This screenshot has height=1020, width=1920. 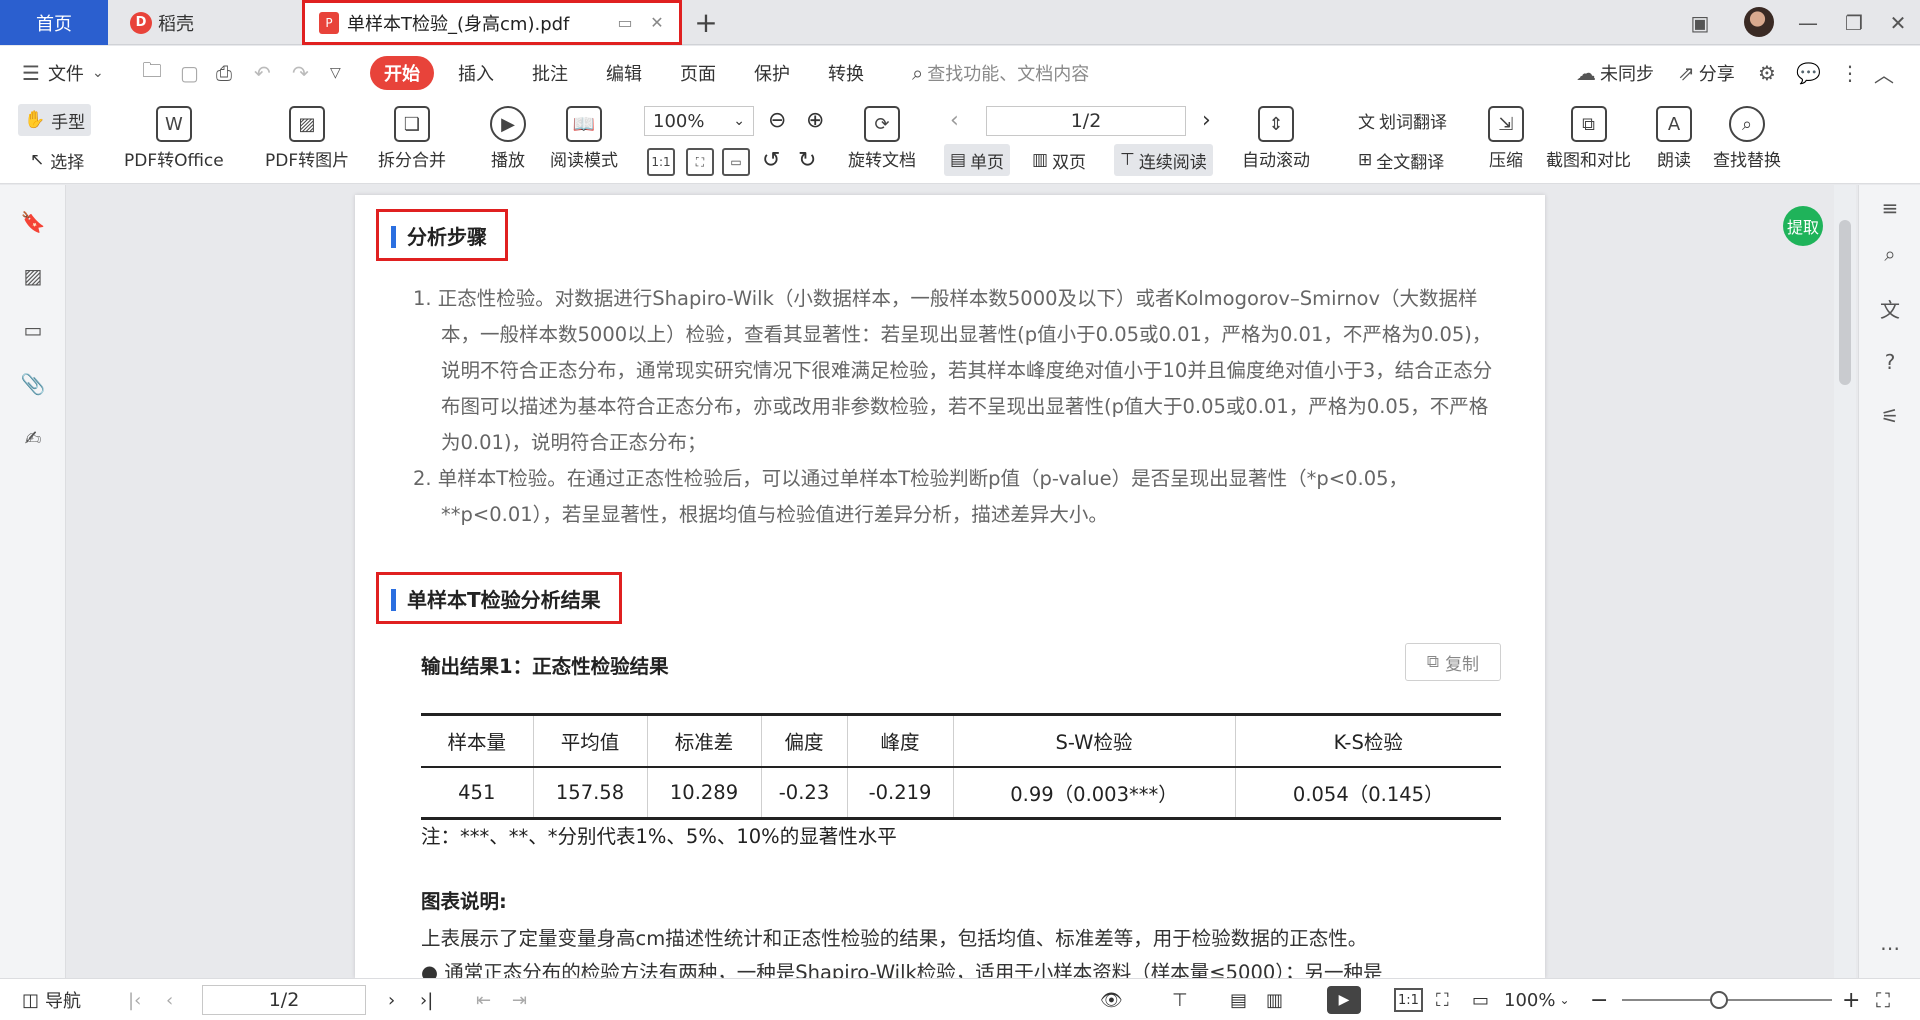 What do you see at coordinates (391, 999) in the screenshot?
I see `next-page-status-icon: ›` at bounding box center [391, 999].